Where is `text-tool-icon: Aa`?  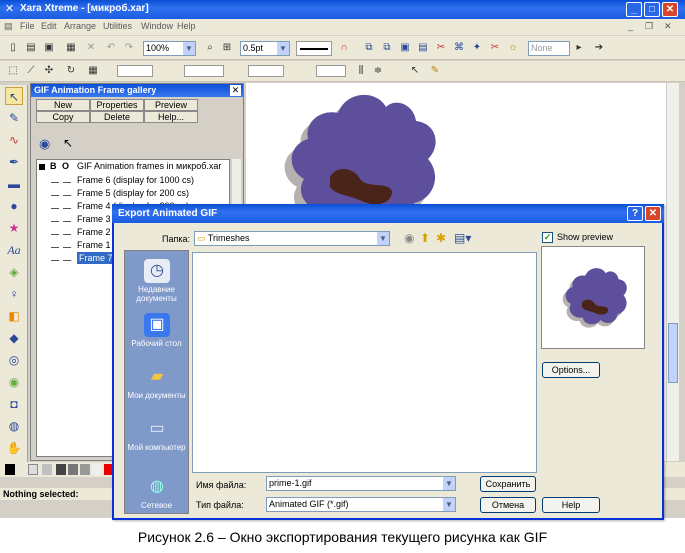 text-tool-icon: Aa is located at coordinates (14, 250).